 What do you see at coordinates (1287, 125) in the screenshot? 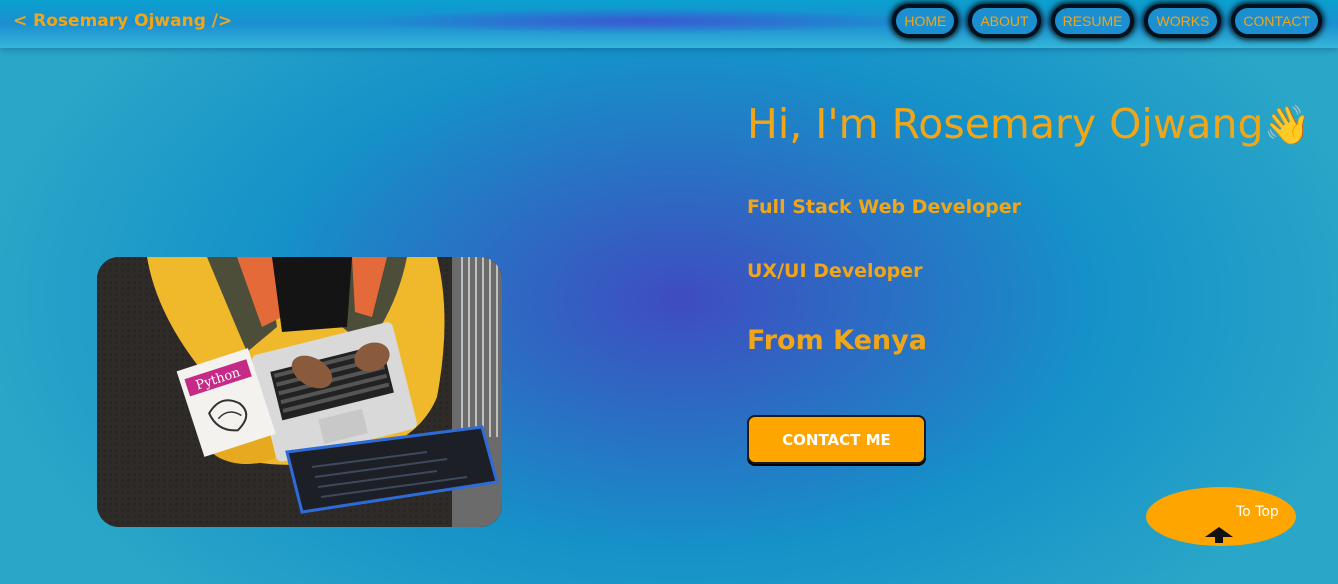
I see `wave-hand-icon: 👋` at bounding box center [1287, 125].